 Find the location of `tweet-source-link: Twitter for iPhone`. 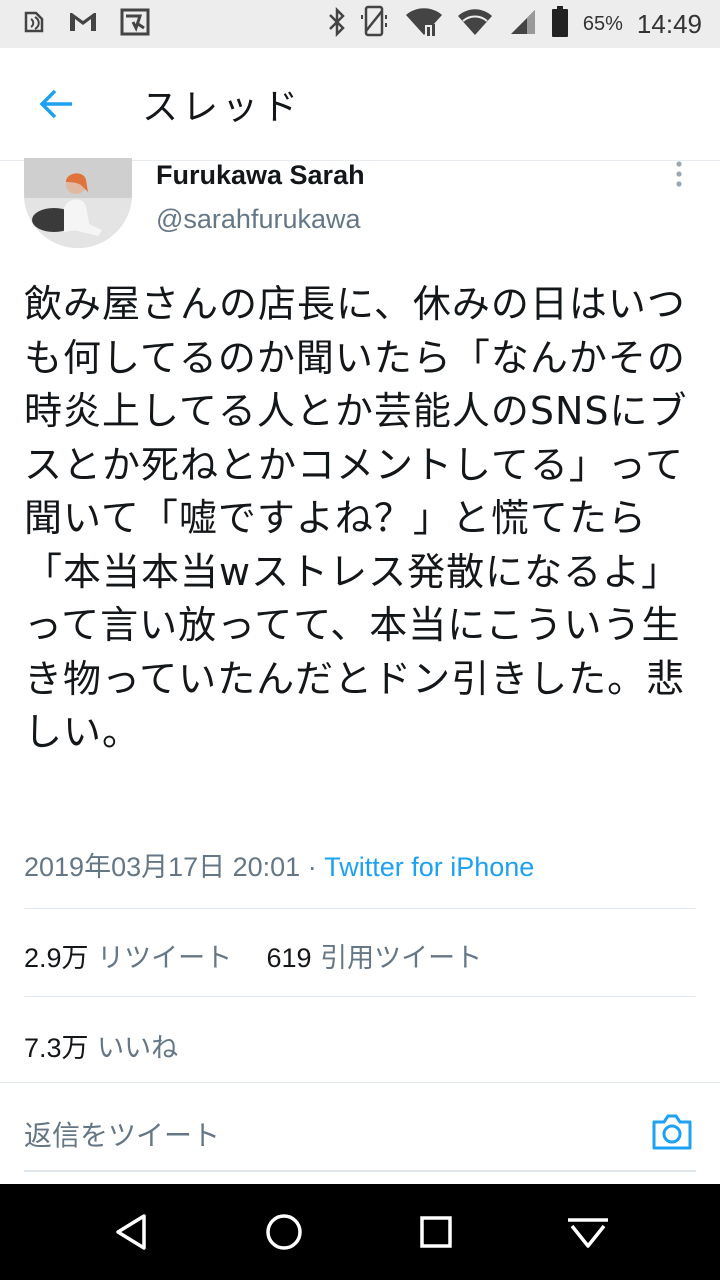

tweet-source-link: Twitter for iPhone is located at coordinates (429, 867).